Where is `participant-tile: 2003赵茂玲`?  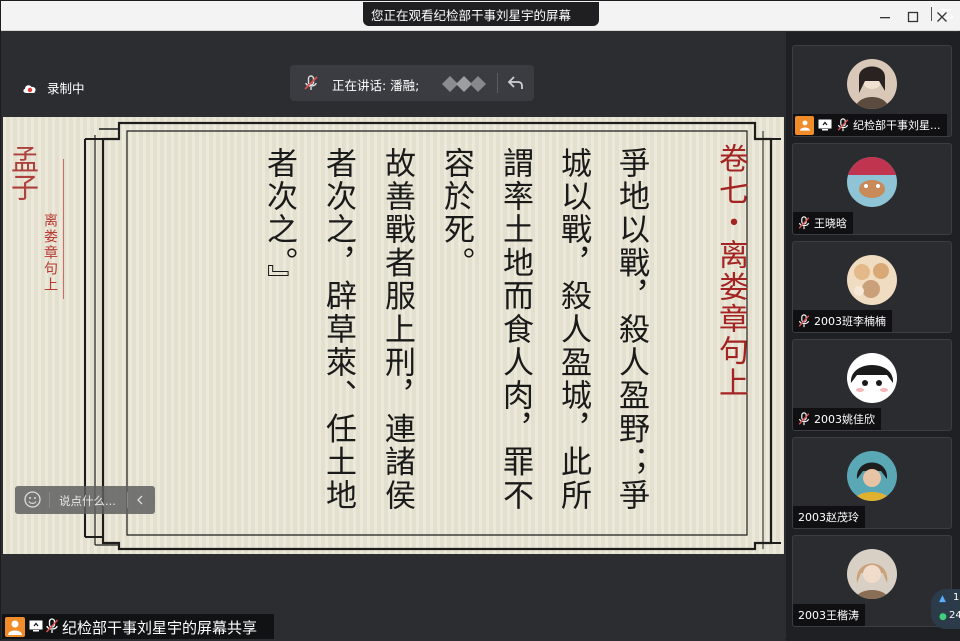 participant-tile: 2003赵茂玲 is located at coordinates (872, 483).